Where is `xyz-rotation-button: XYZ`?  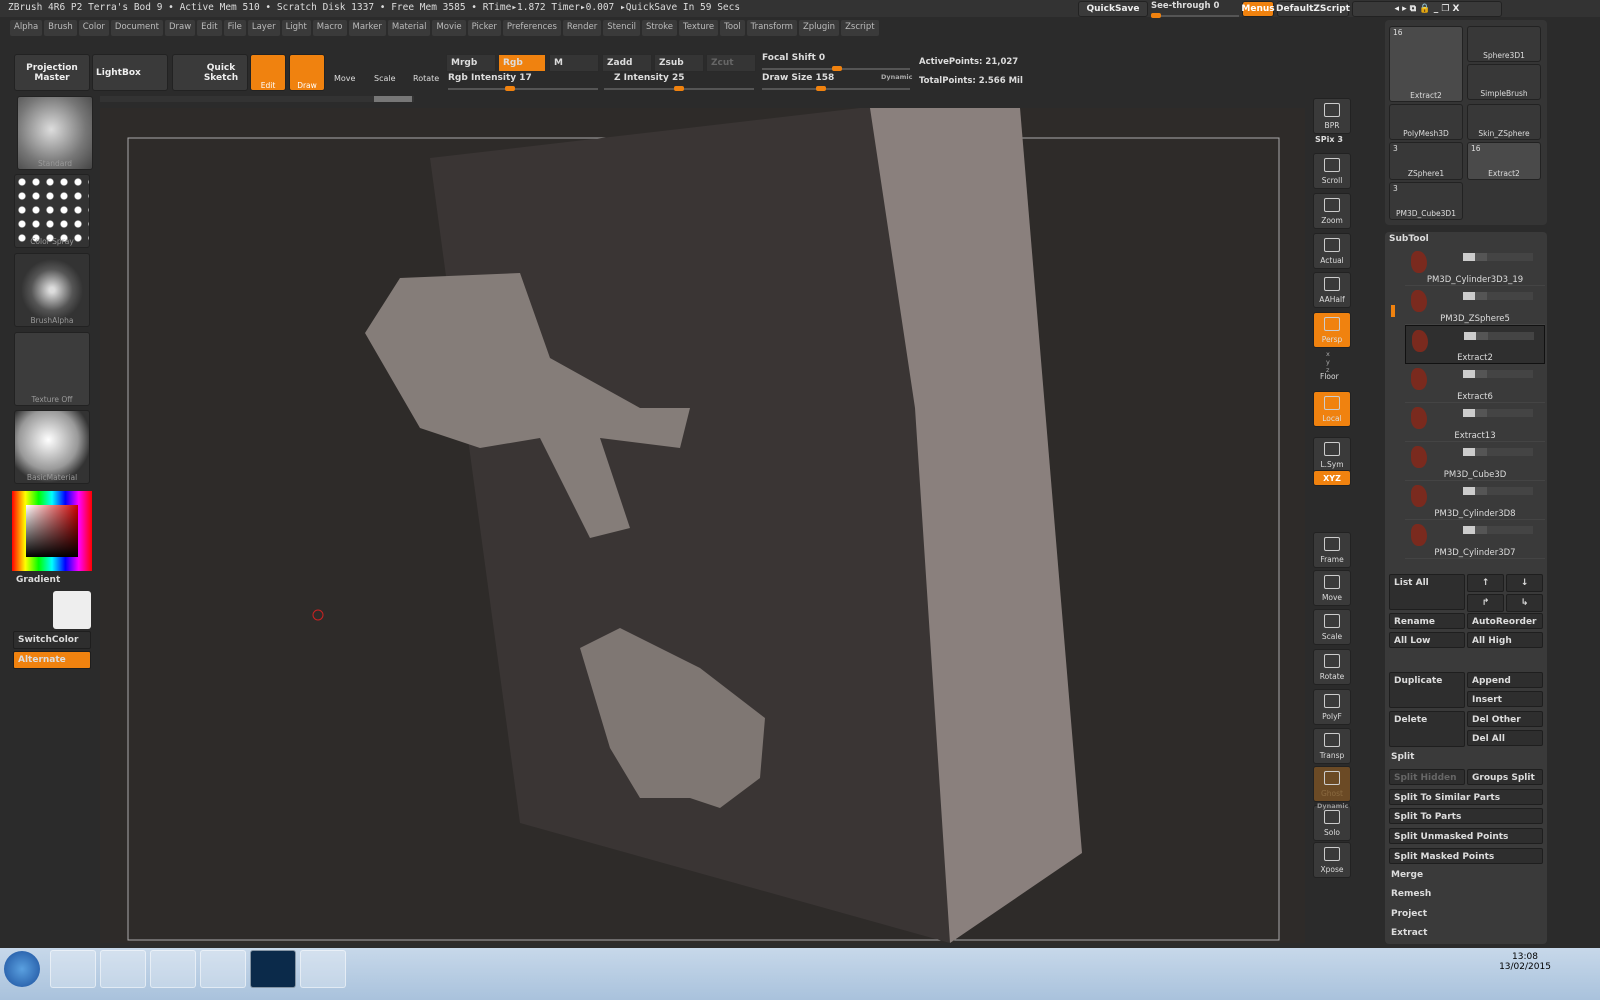 xyz-rotation-button: XYZ is located at coordinates (1332, 478).